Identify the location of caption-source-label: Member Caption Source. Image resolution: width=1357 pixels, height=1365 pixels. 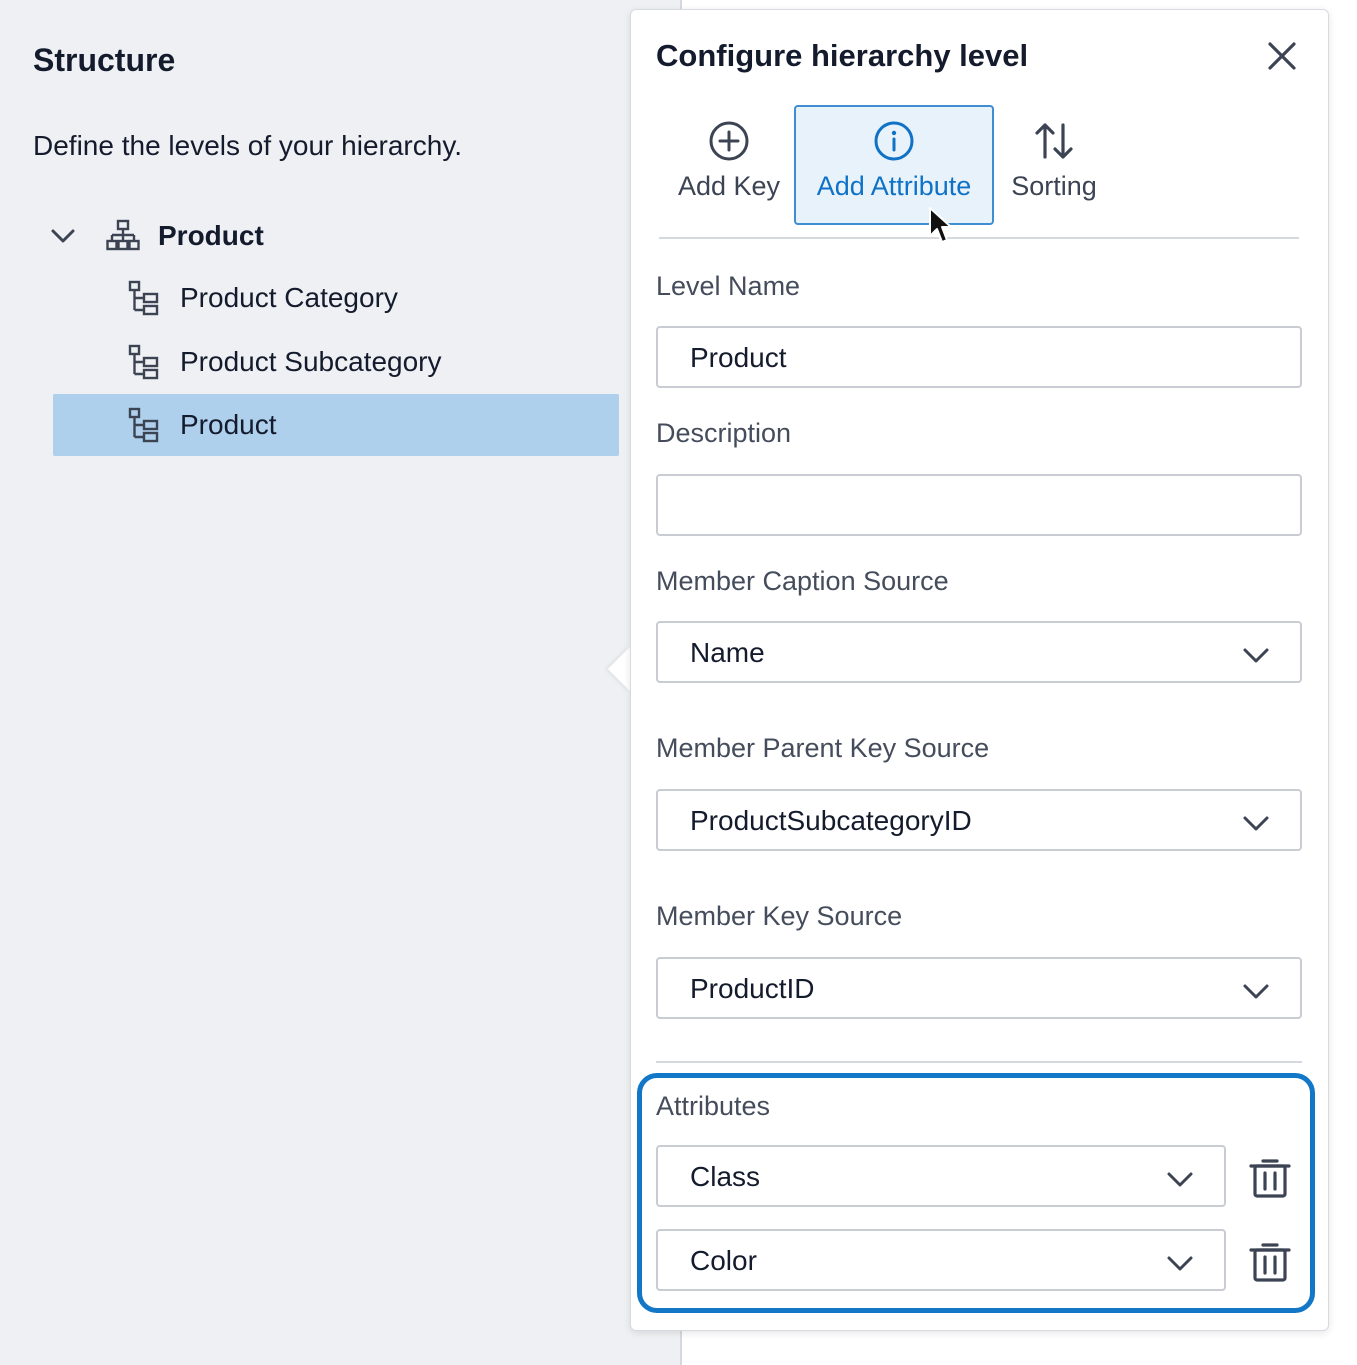
(802, 581).